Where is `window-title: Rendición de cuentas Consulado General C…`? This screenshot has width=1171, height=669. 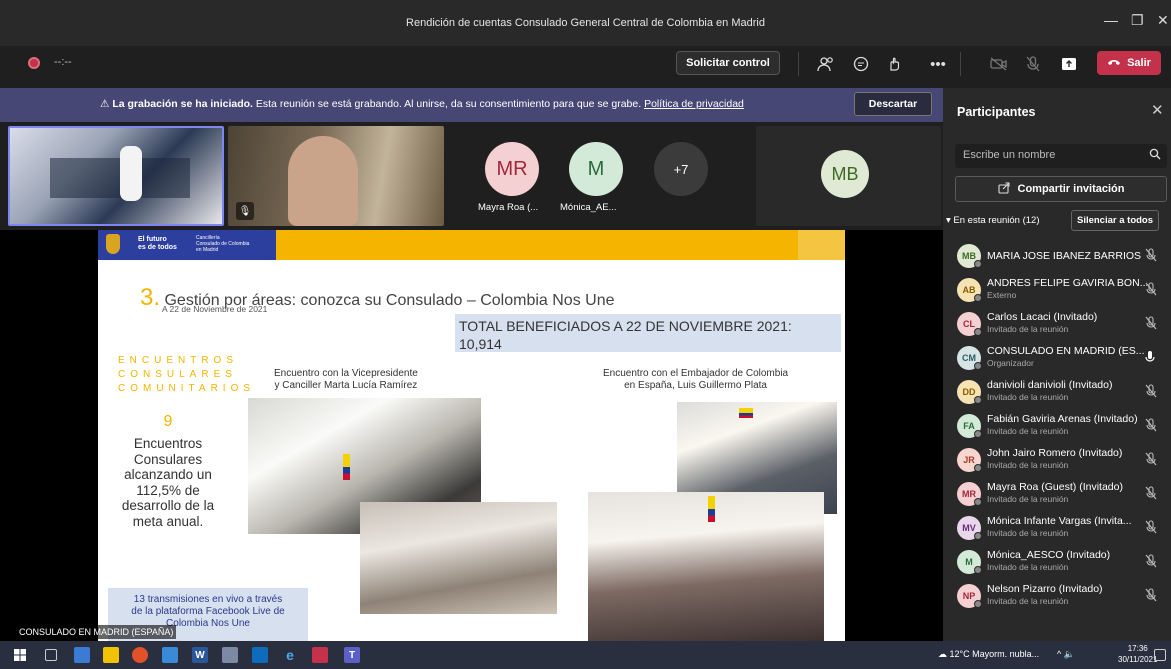 window-title: Rendición de cuentas Consulado General C… is located at coordinates (585, 23).